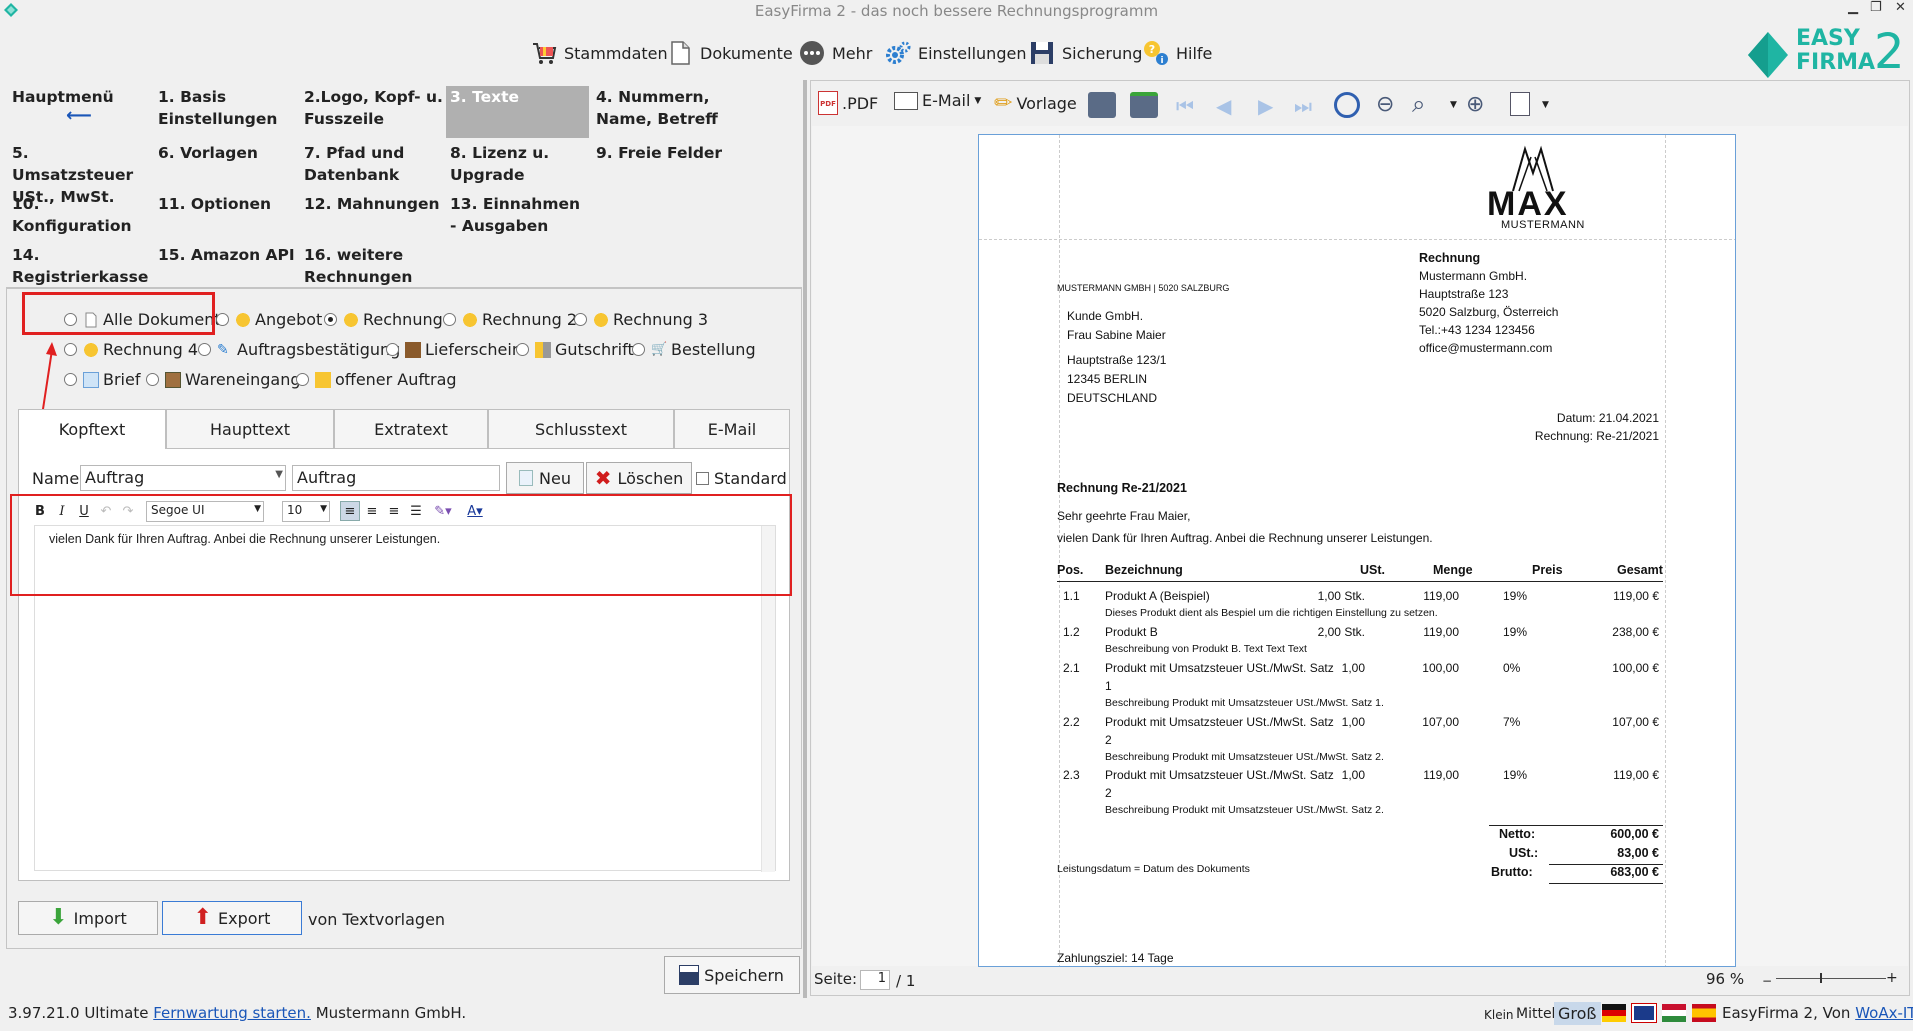 The image size is (1913, 1031). I want to click on radio-brief: Brief, so click(100, 379).